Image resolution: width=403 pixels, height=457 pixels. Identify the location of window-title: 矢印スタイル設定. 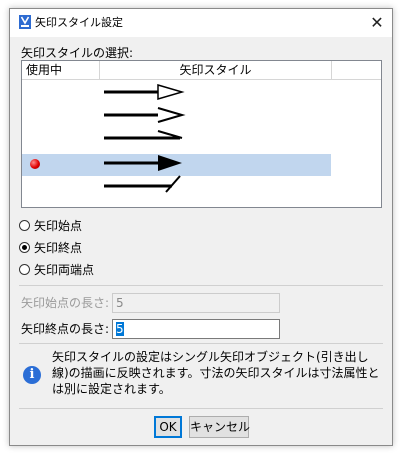
(79, 22).